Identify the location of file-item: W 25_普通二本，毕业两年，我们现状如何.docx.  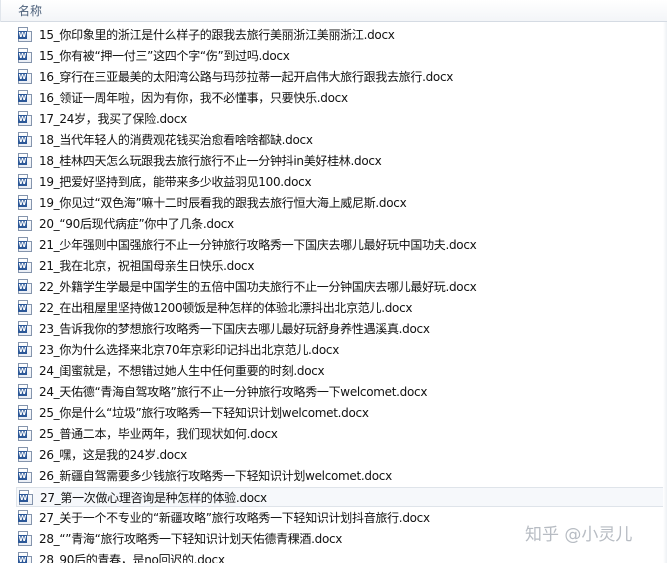
(341, 434).